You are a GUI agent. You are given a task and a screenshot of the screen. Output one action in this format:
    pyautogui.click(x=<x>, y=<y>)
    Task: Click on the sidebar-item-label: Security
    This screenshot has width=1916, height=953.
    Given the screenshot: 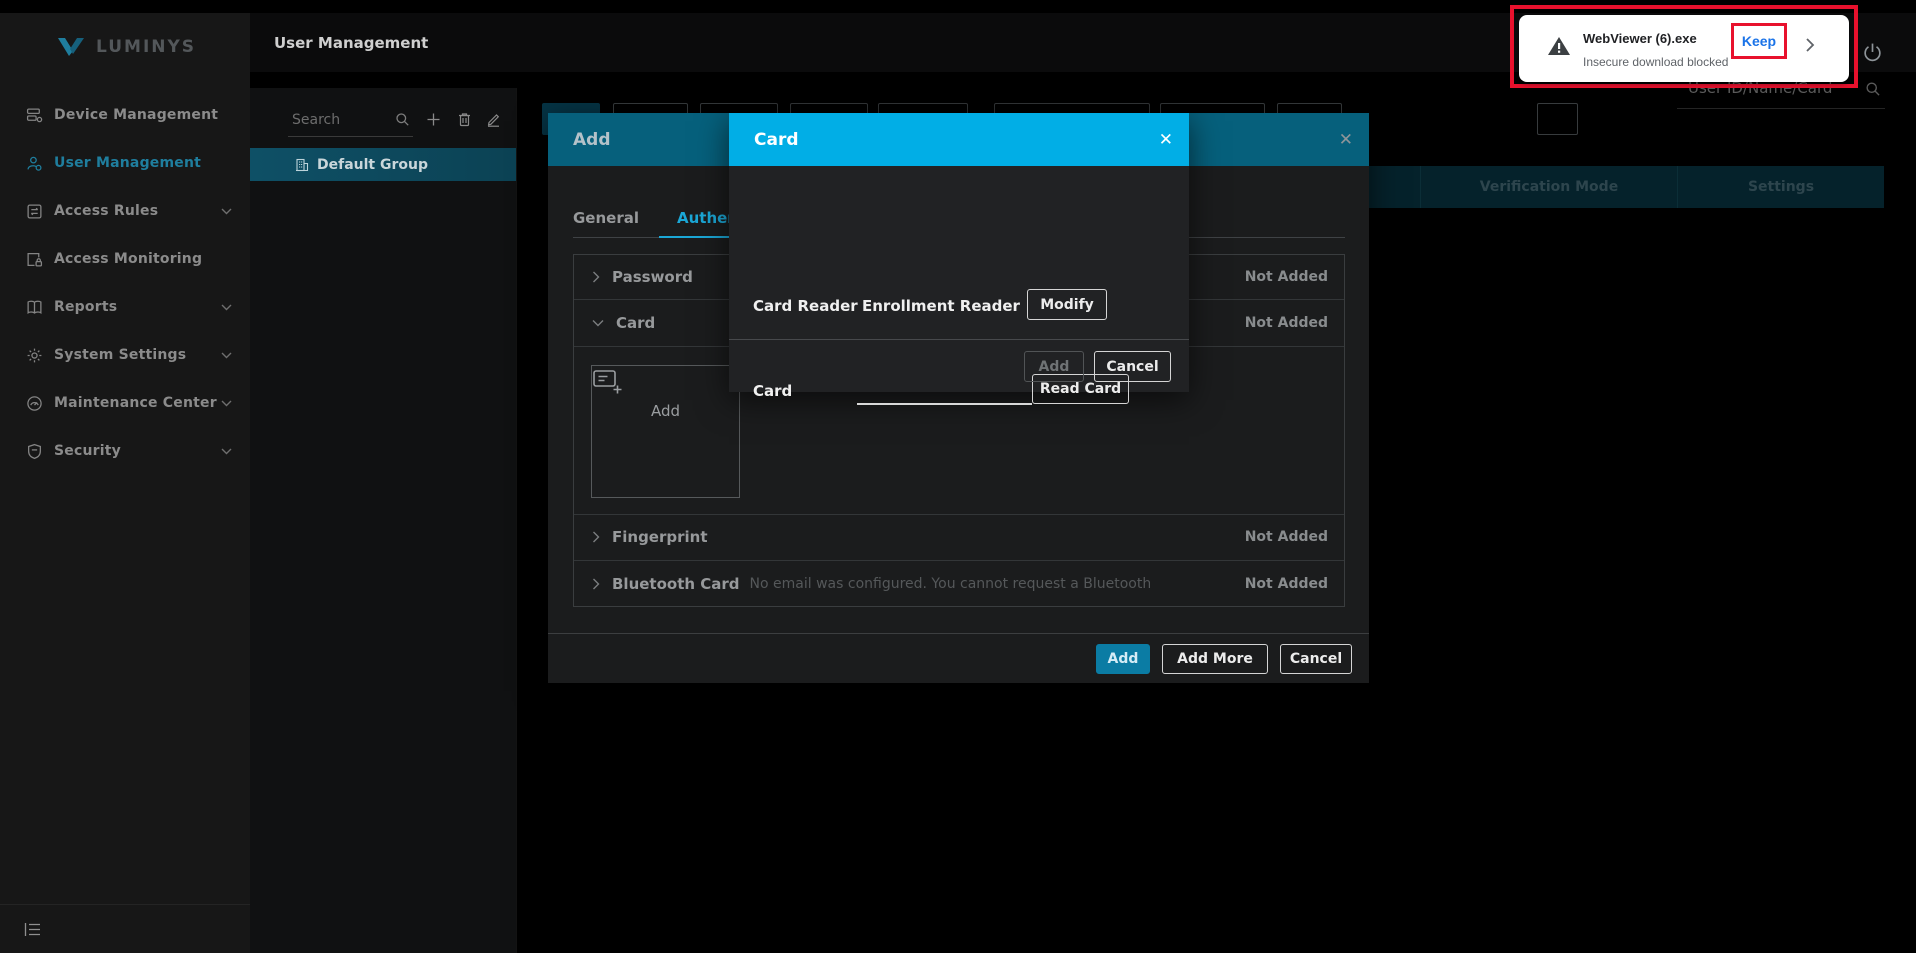 What is the action you would take?
    pyautogui.click(x=87, y=451)
    